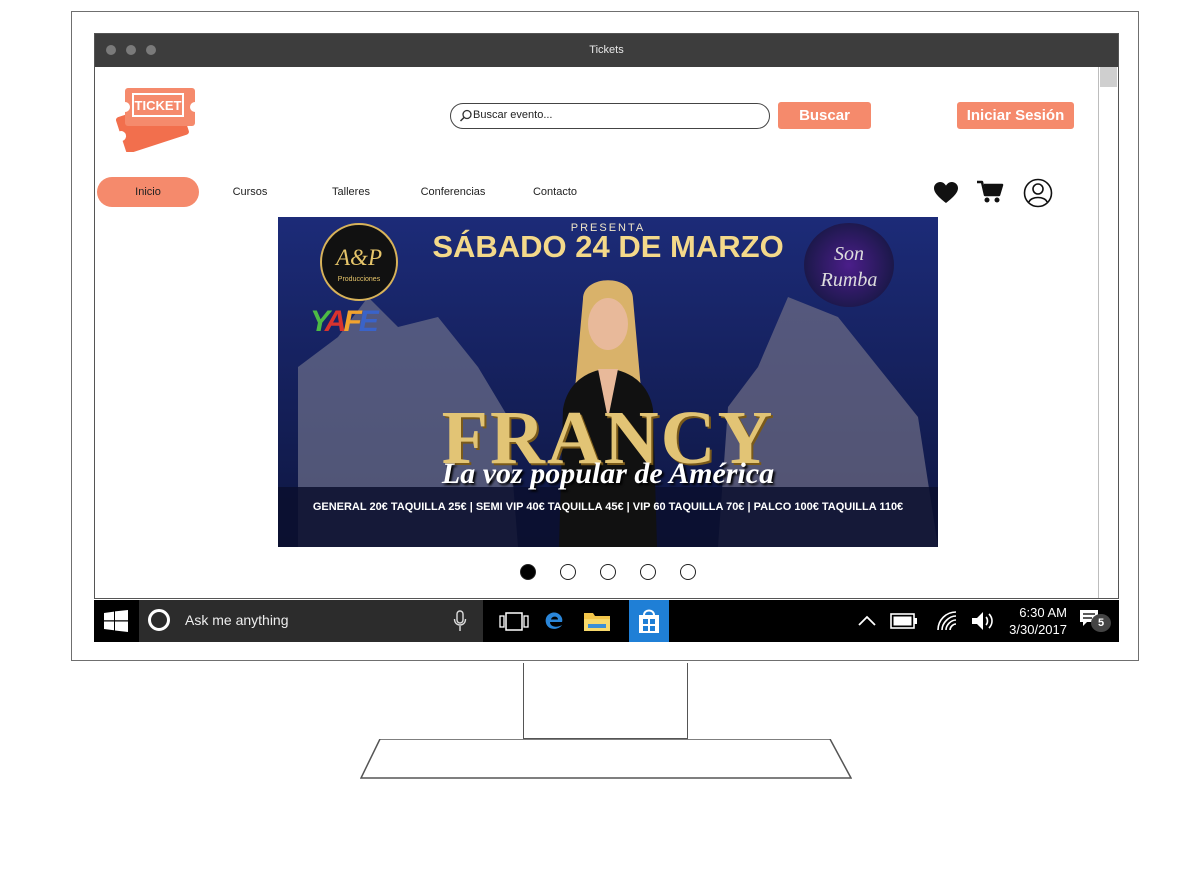 Image resolution: width=1192 pixels, height=891 pixels. What do you see at coordinates (116, 621) in the screenshot?
I see `windows-start-icon` at bounding box center [116, 621].